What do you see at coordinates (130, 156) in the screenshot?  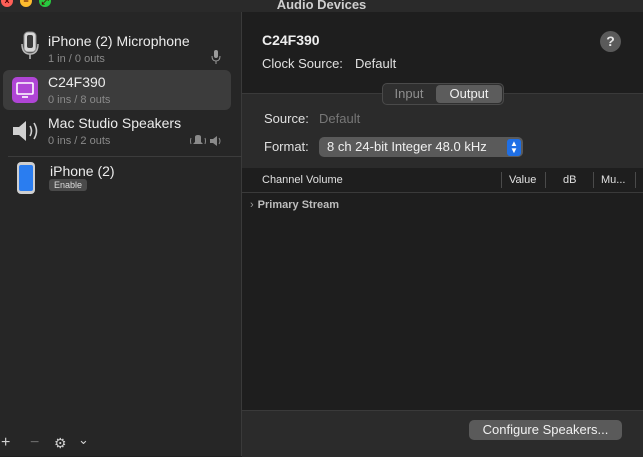 I see `sidebar-divider` at bounding box center [130, 156].